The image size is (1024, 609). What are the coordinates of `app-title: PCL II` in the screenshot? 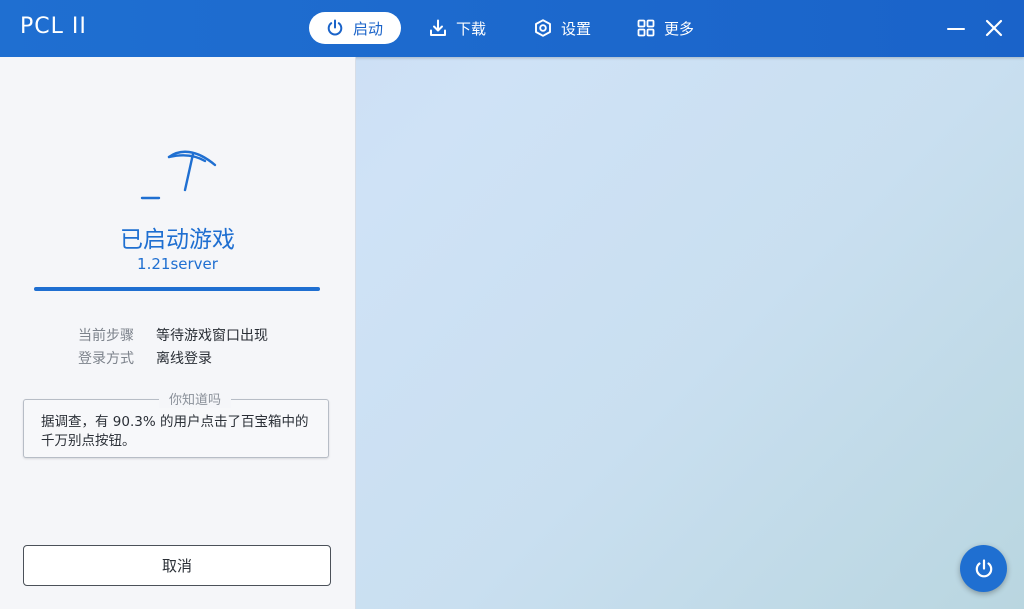 It's located at (53, 26).